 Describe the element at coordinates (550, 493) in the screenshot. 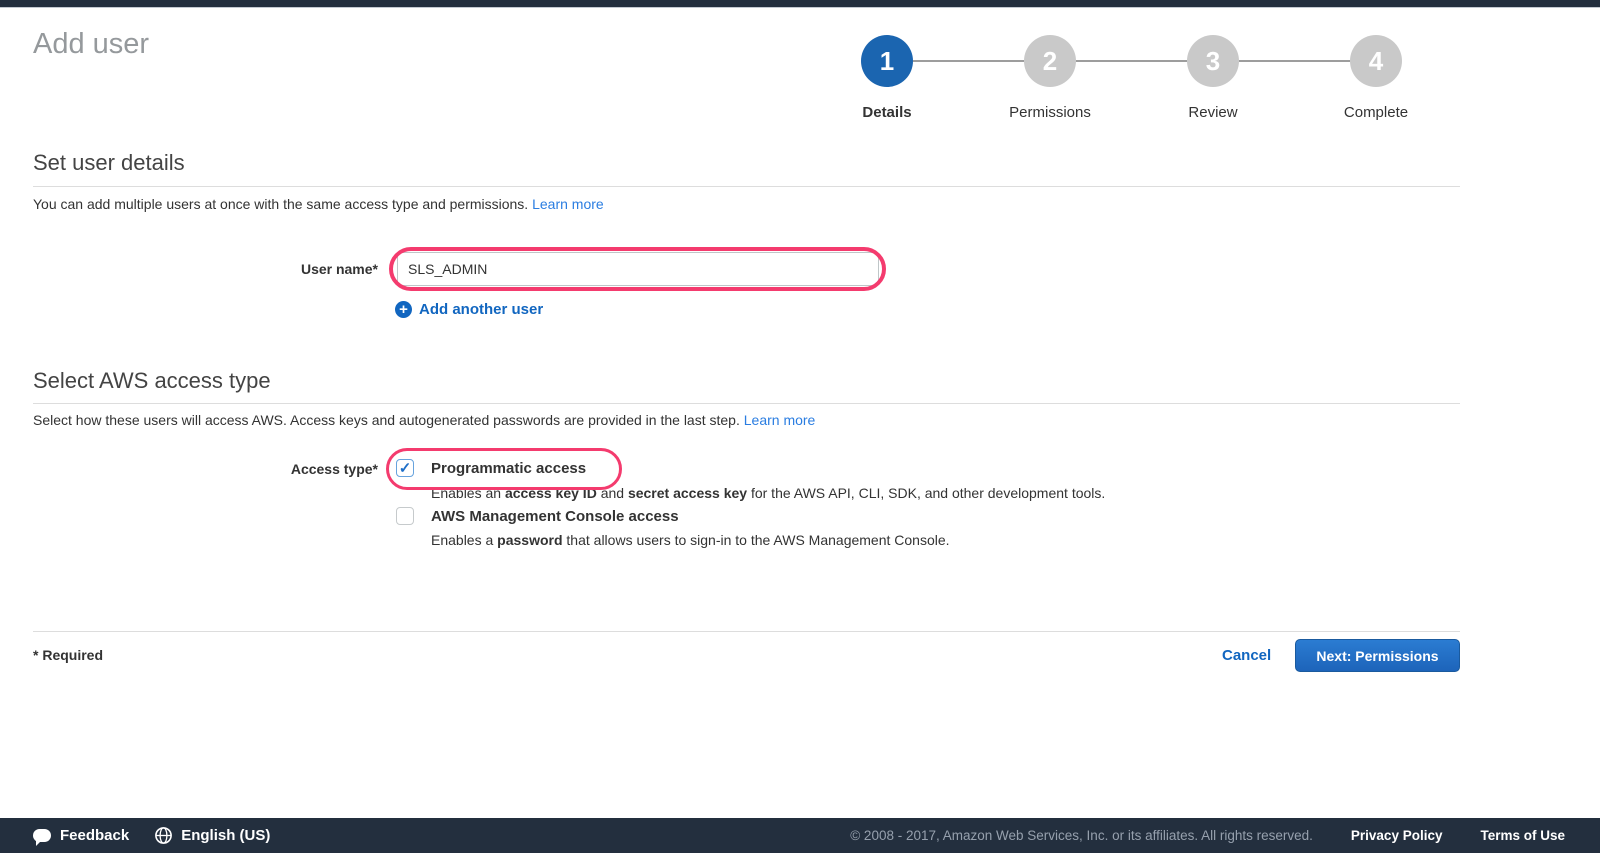

I see `desc-bold: access key ID` at that location.